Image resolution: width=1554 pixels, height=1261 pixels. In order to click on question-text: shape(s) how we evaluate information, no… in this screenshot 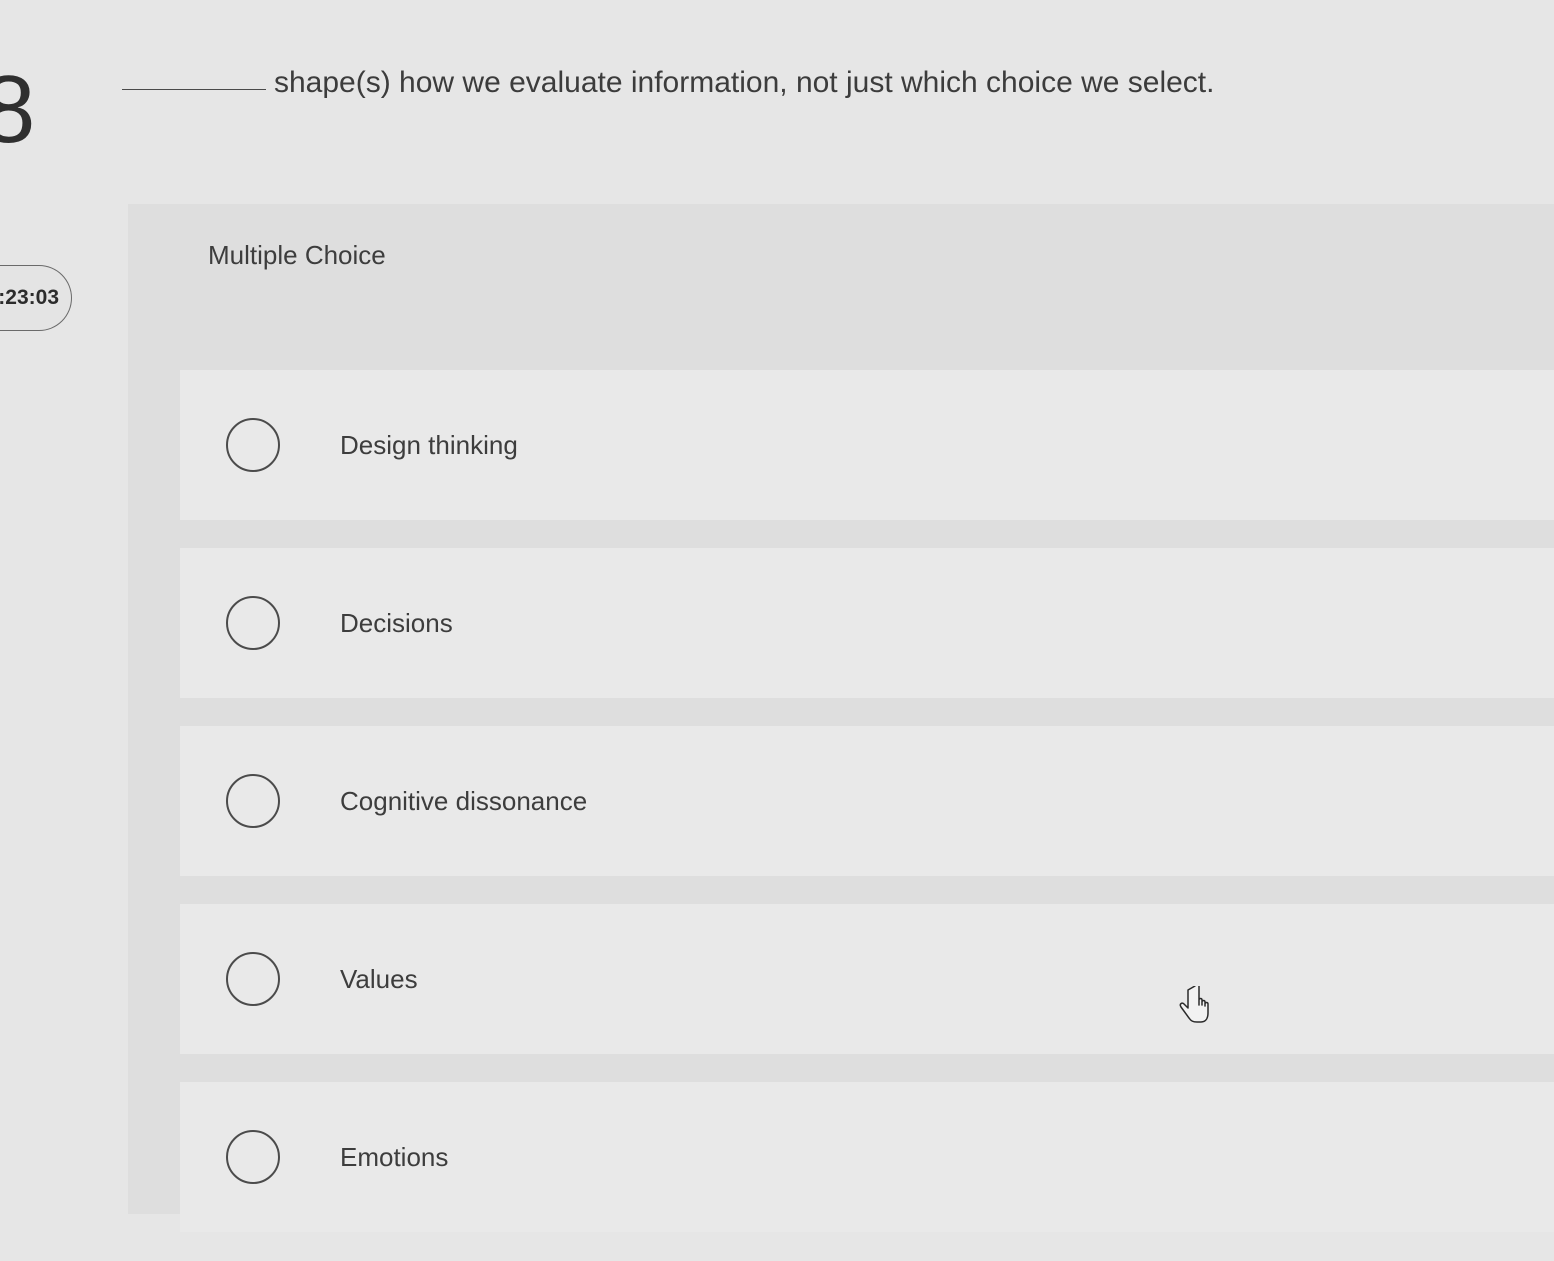, I will do `click(744, 82)`.